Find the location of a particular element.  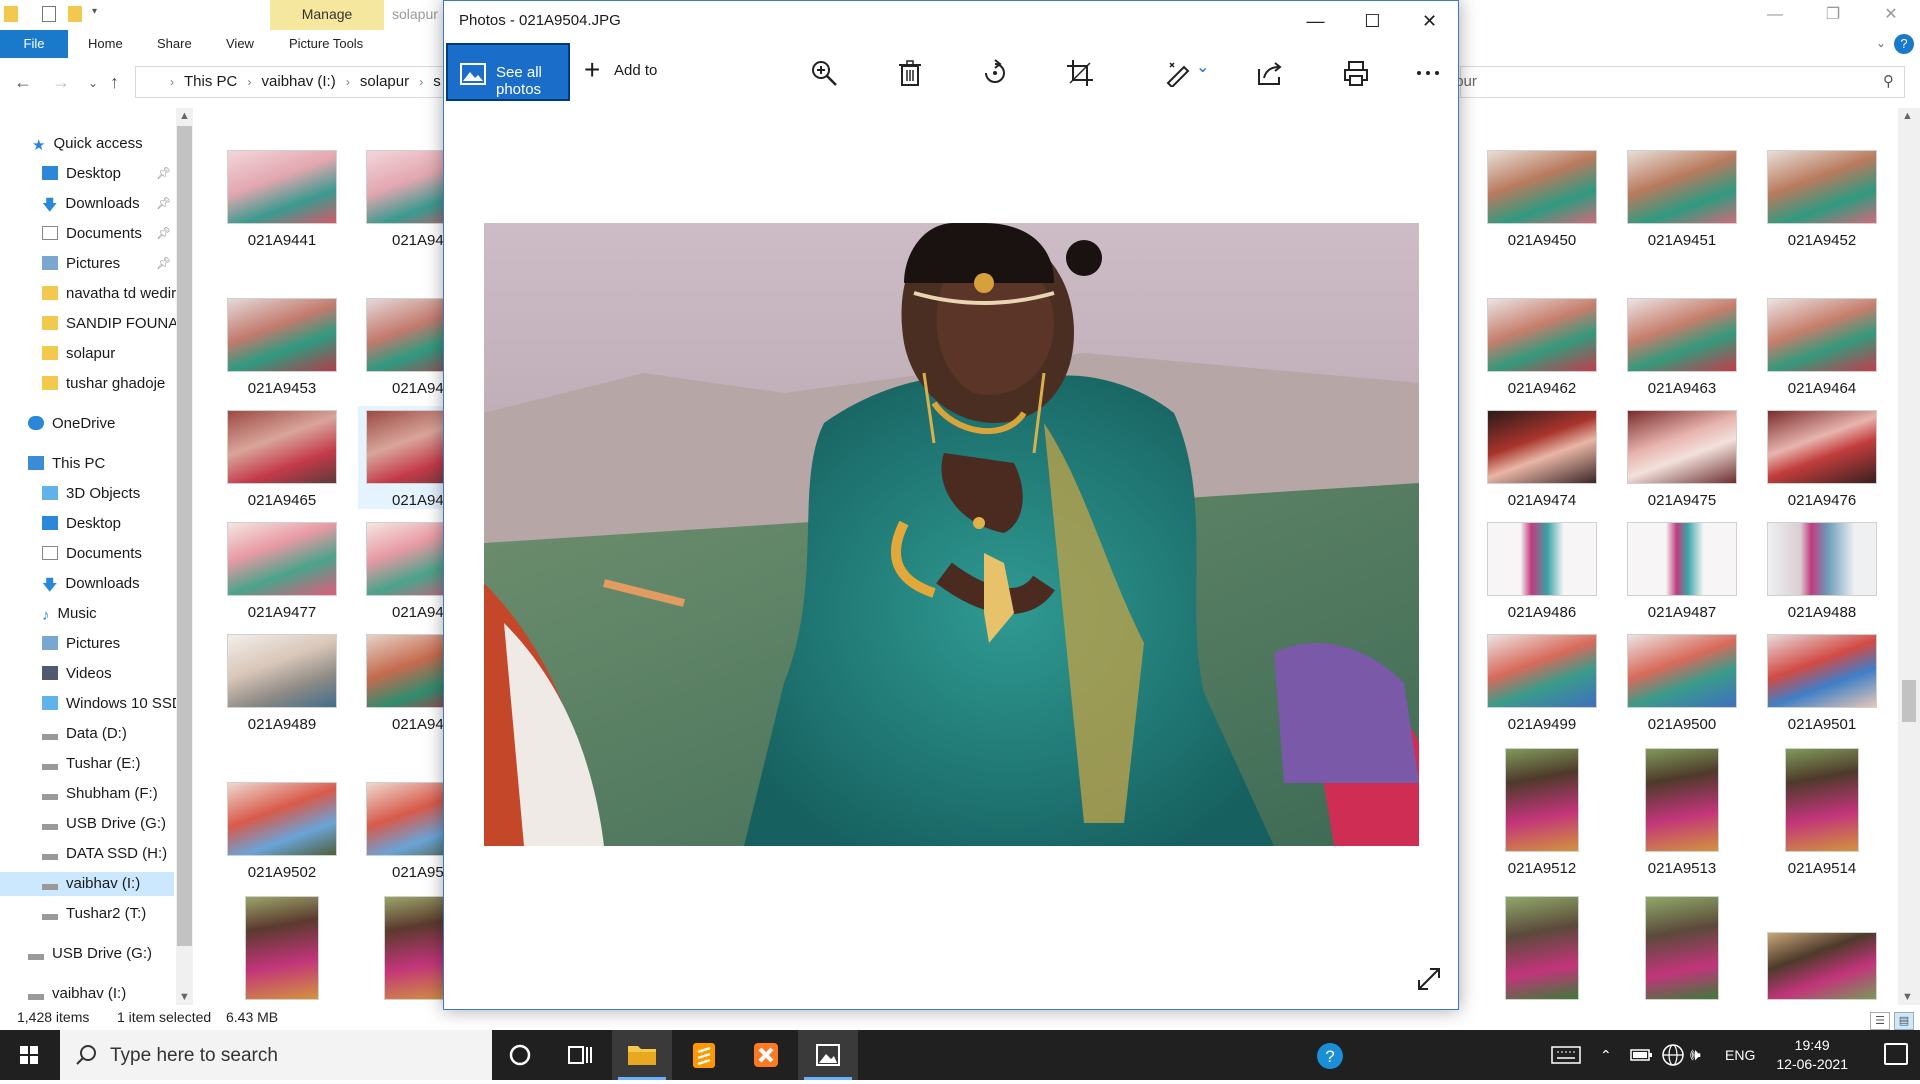

file-tile: 021A9474 is located at coordinates (1542, 459).